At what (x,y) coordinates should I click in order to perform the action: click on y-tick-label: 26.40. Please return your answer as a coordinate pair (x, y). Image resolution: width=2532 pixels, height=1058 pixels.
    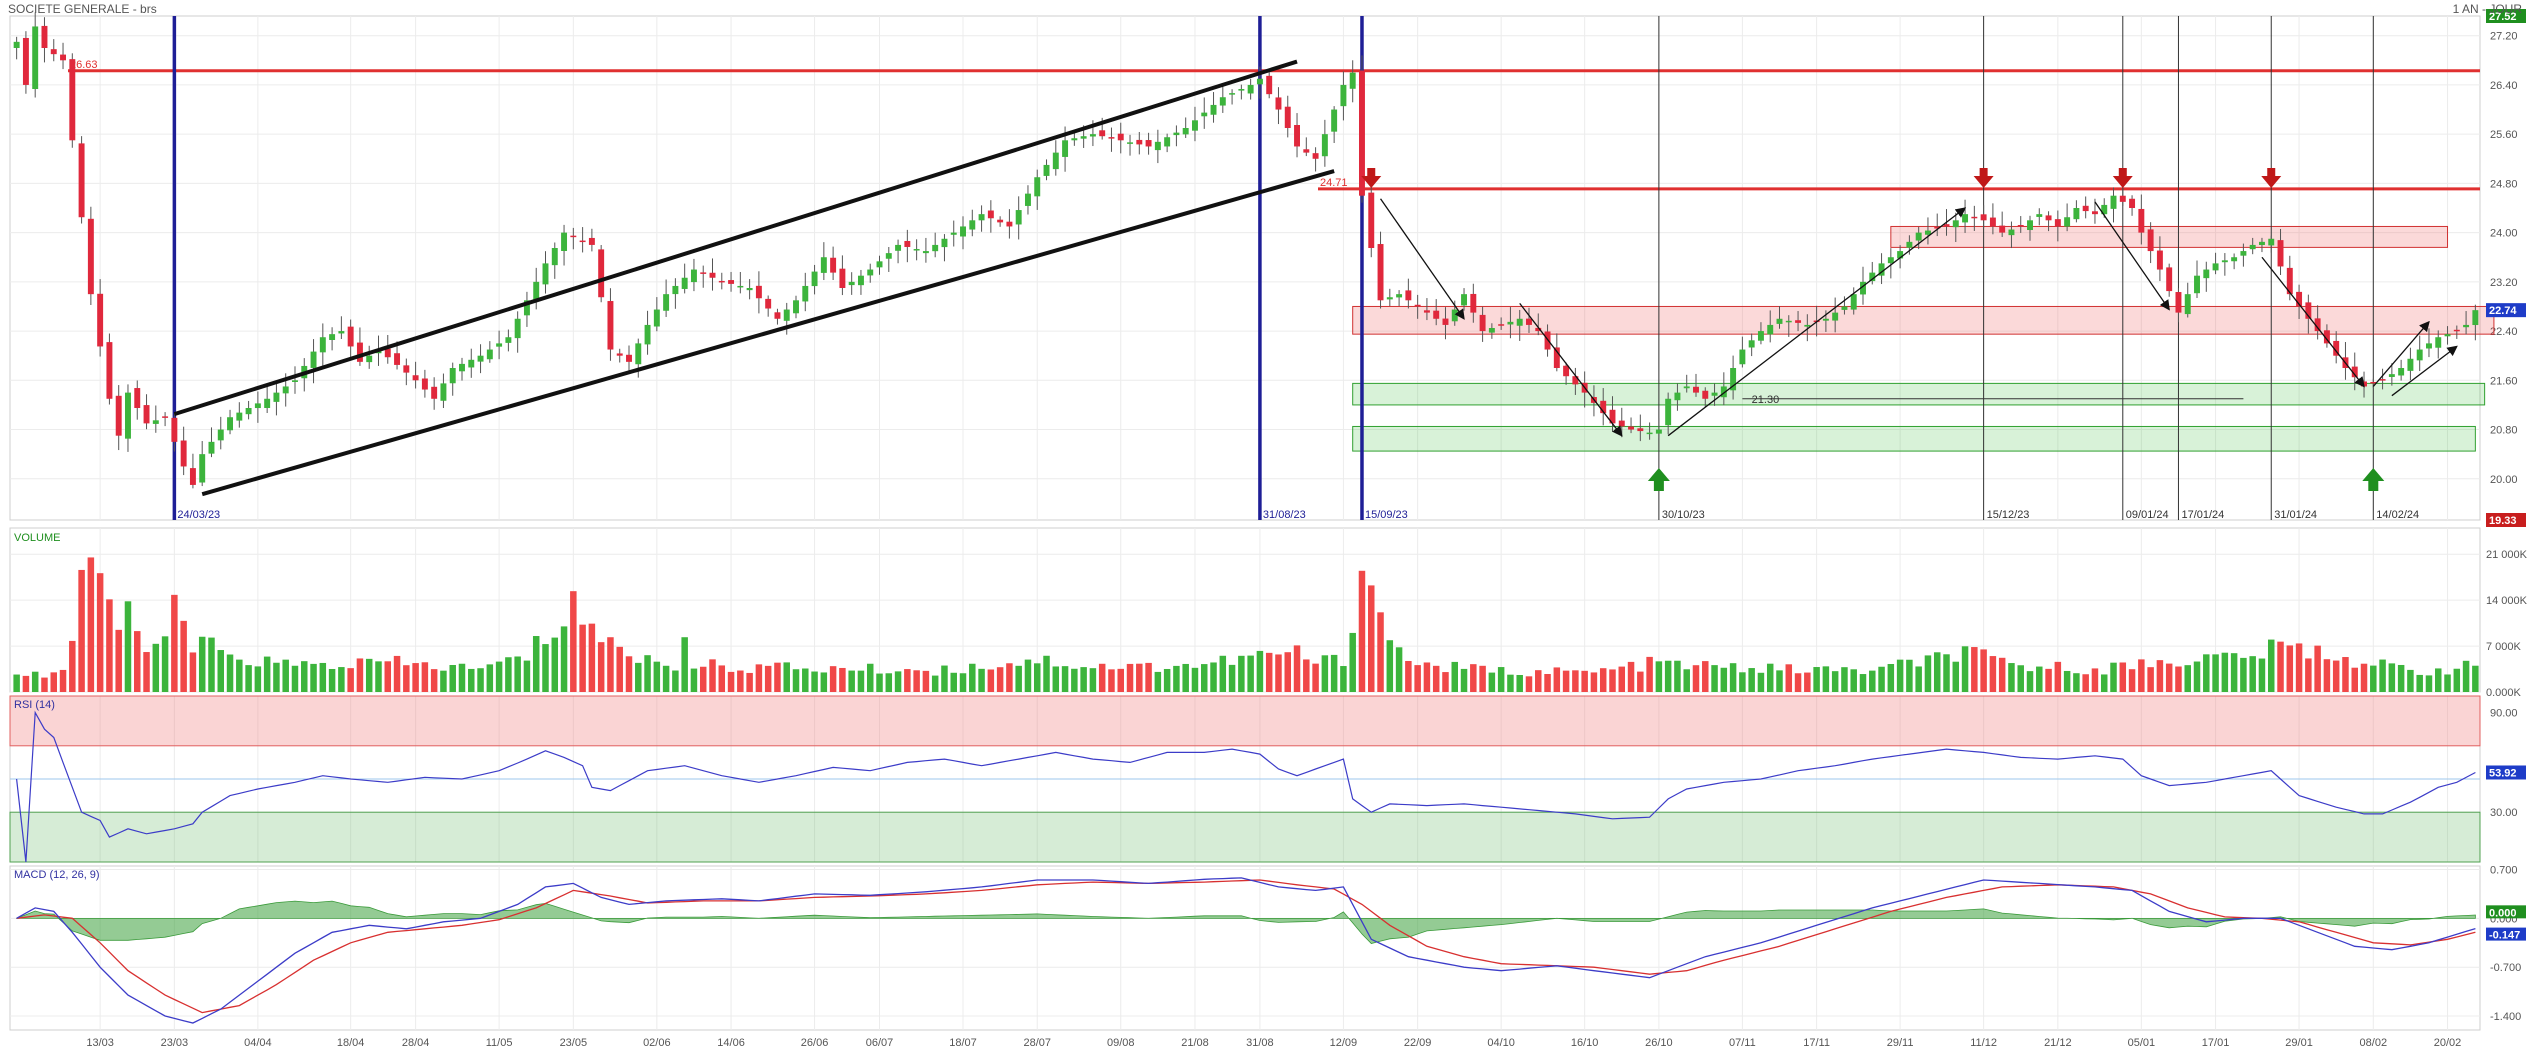
    Looking at the image, I should click on (2504, 86).